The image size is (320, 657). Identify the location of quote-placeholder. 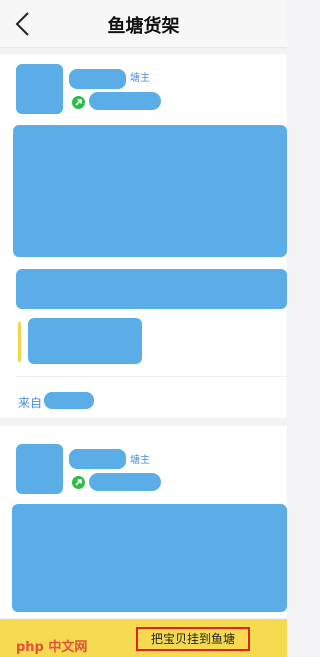
(85, 341).